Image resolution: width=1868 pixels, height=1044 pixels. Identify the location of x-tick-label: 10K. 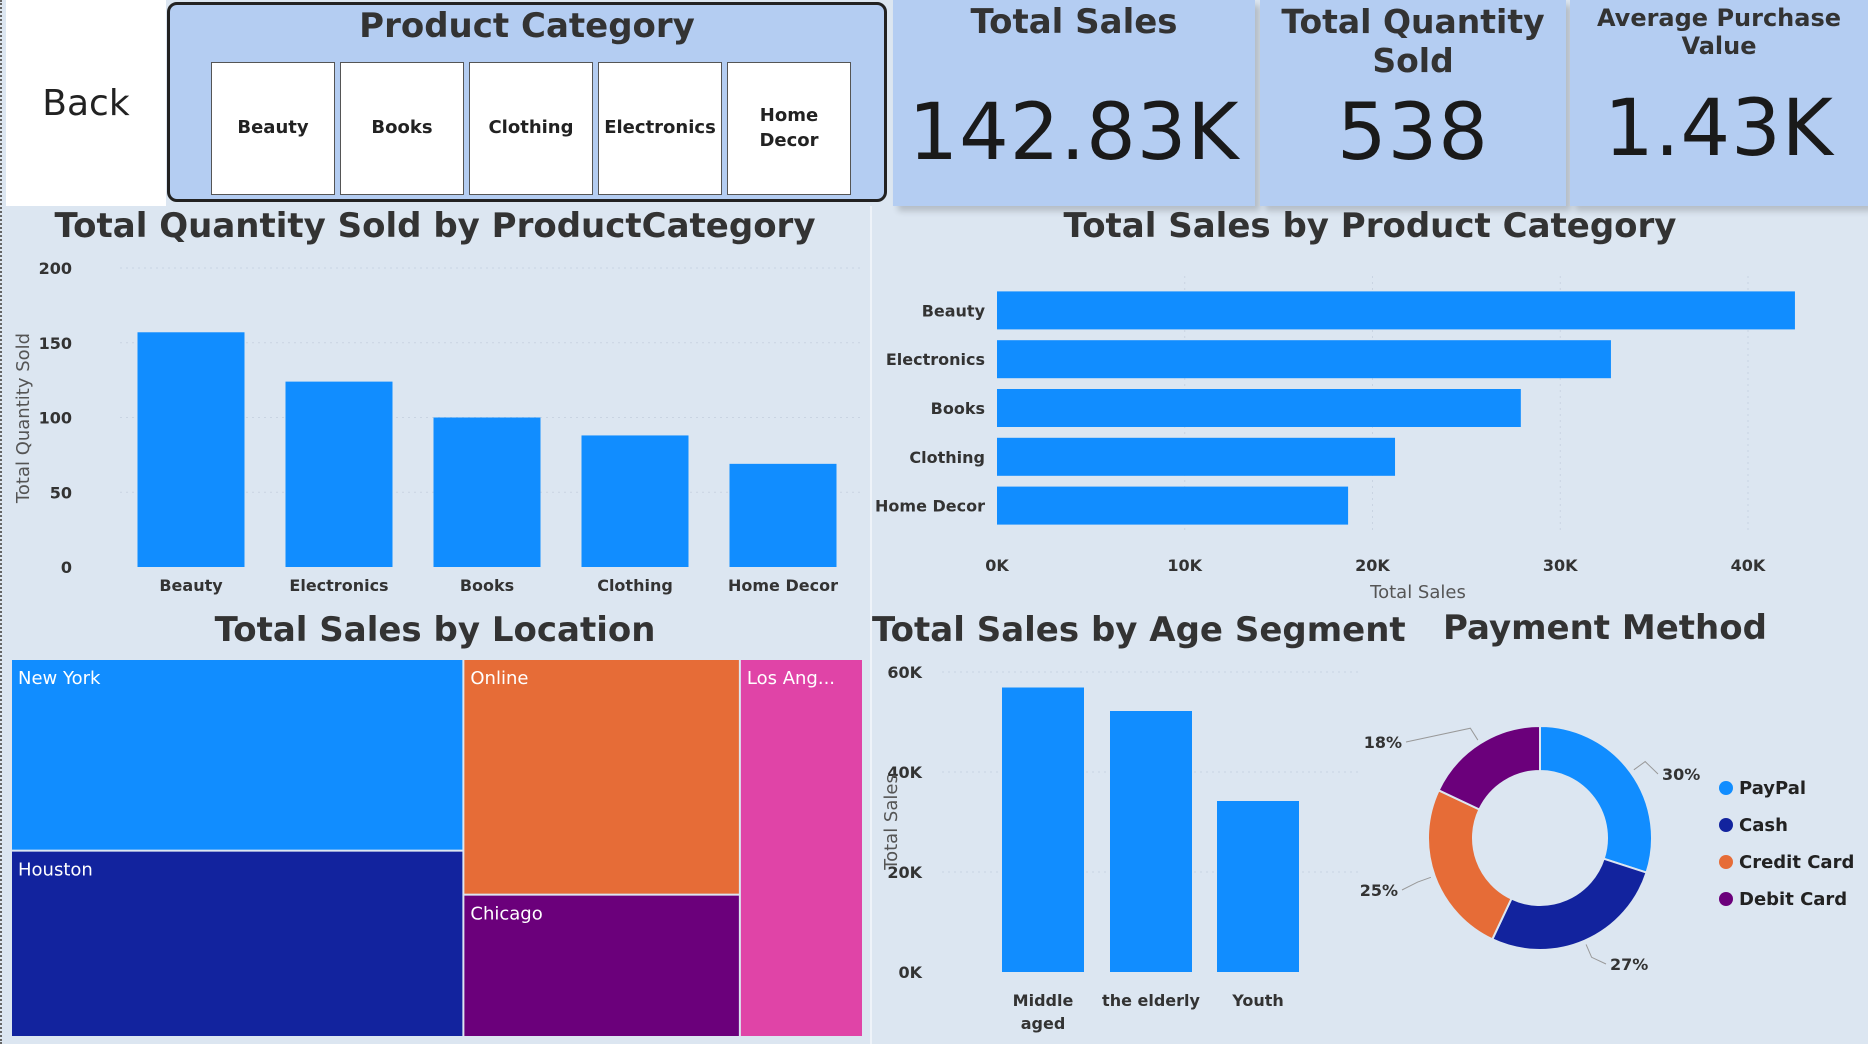
(1184, 565).